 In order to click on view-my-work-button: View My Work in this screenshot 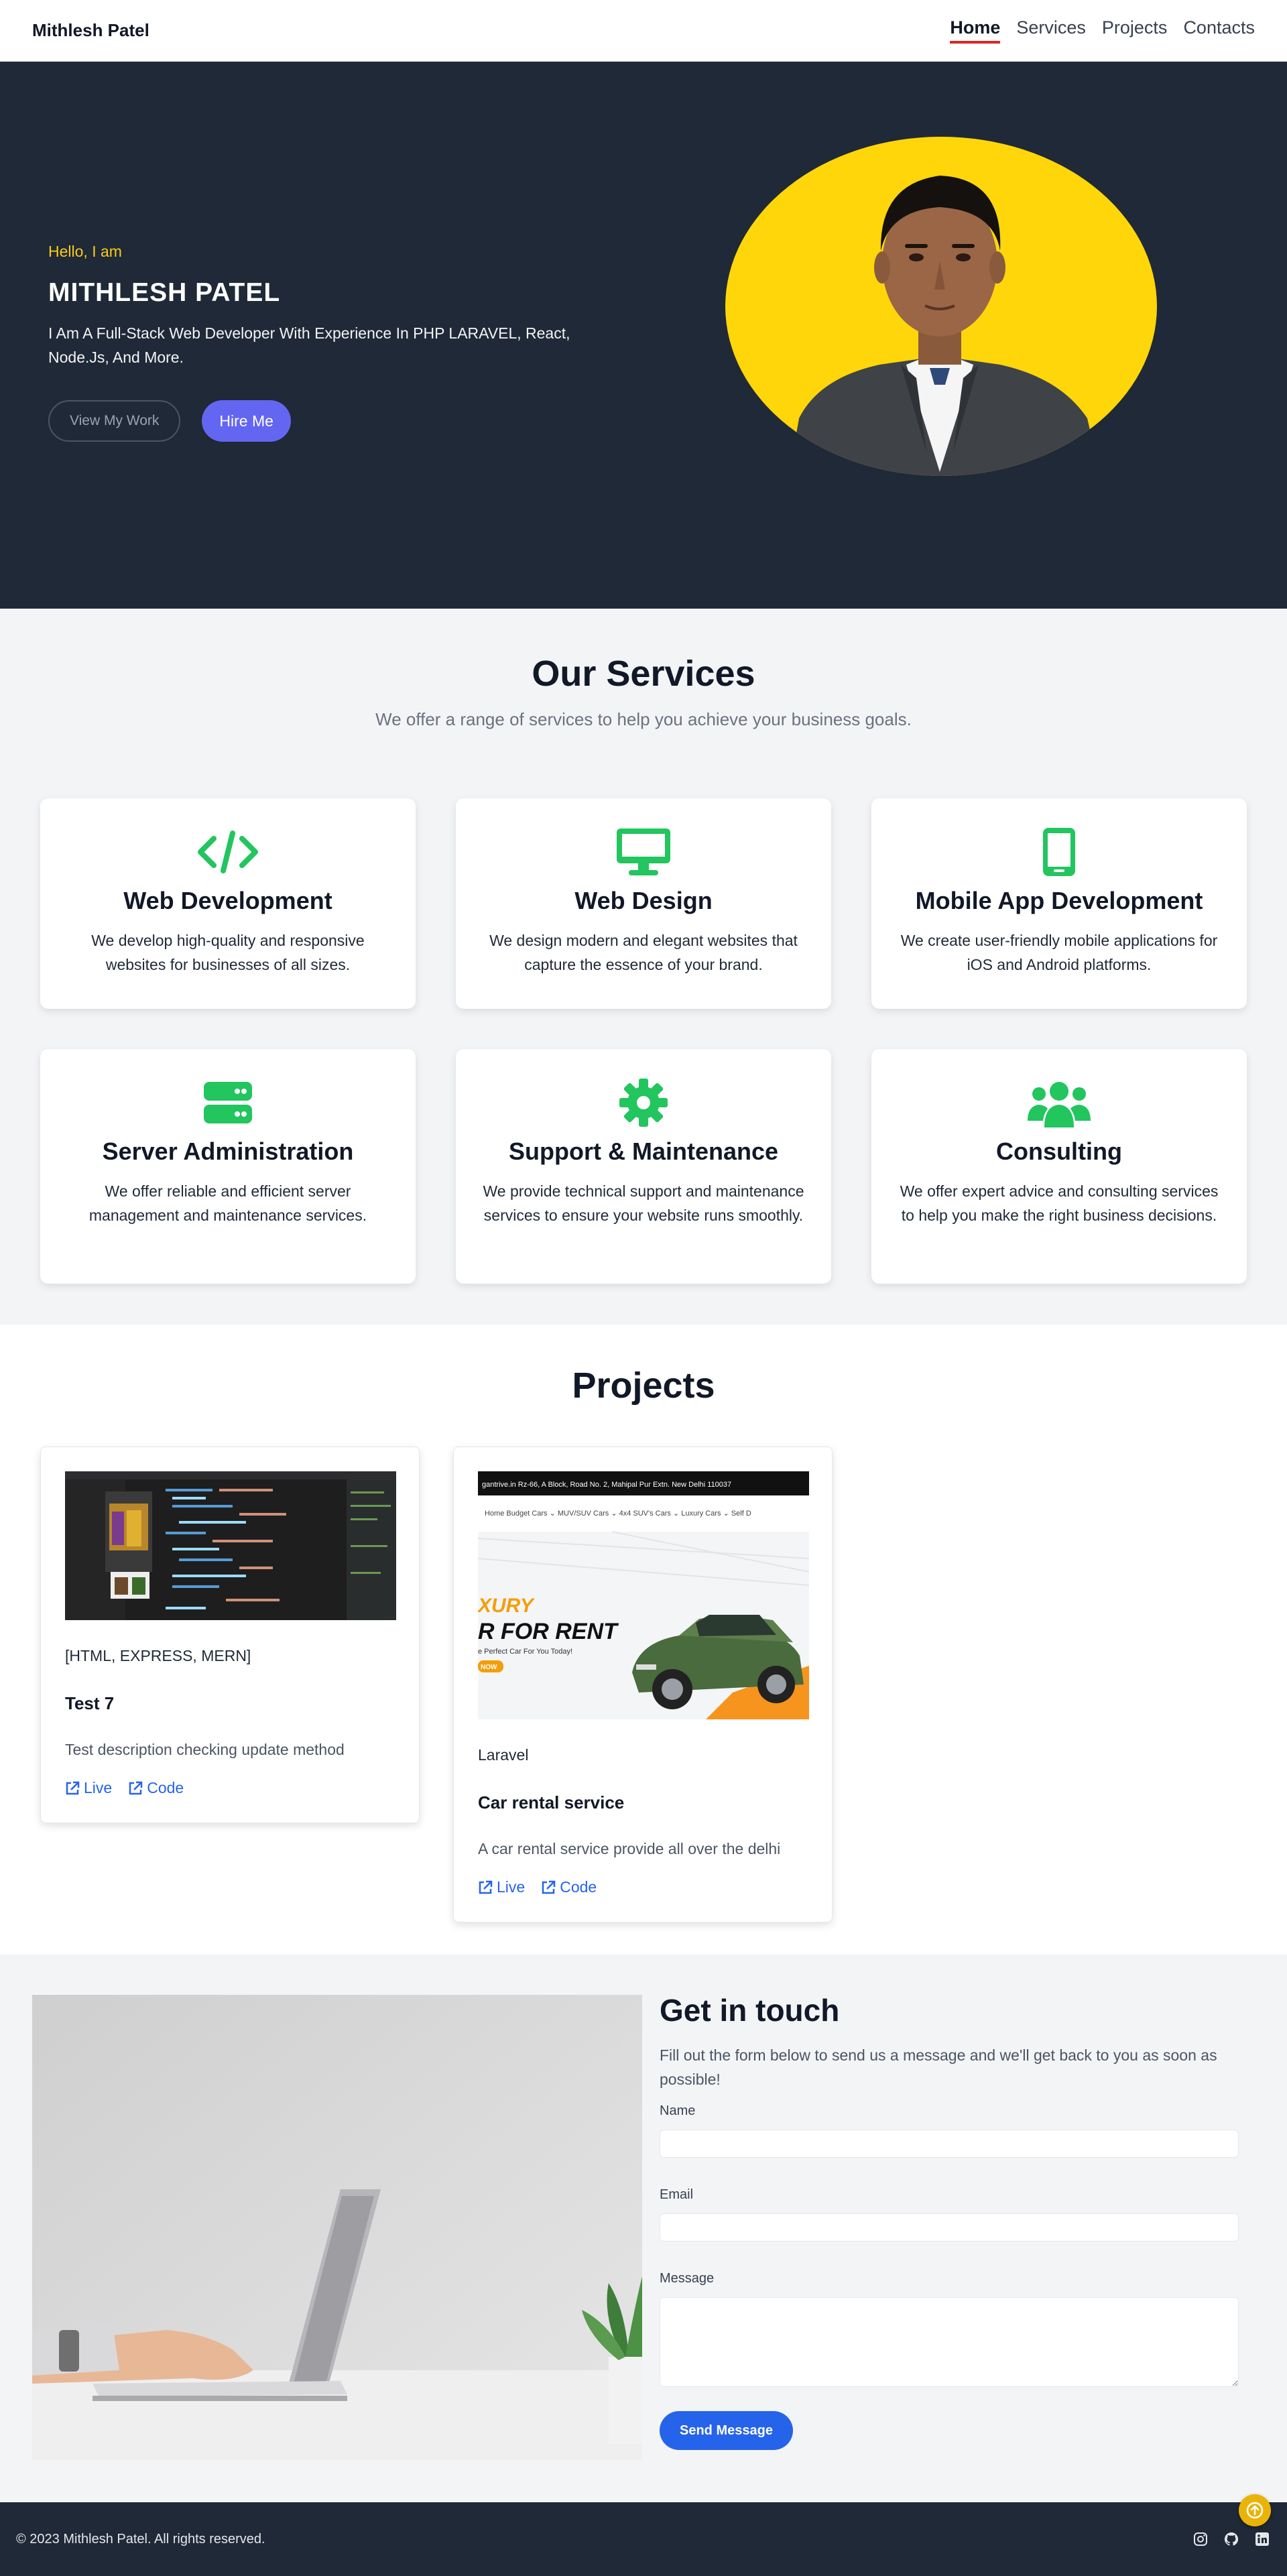, I will do `click(115, 421)`.